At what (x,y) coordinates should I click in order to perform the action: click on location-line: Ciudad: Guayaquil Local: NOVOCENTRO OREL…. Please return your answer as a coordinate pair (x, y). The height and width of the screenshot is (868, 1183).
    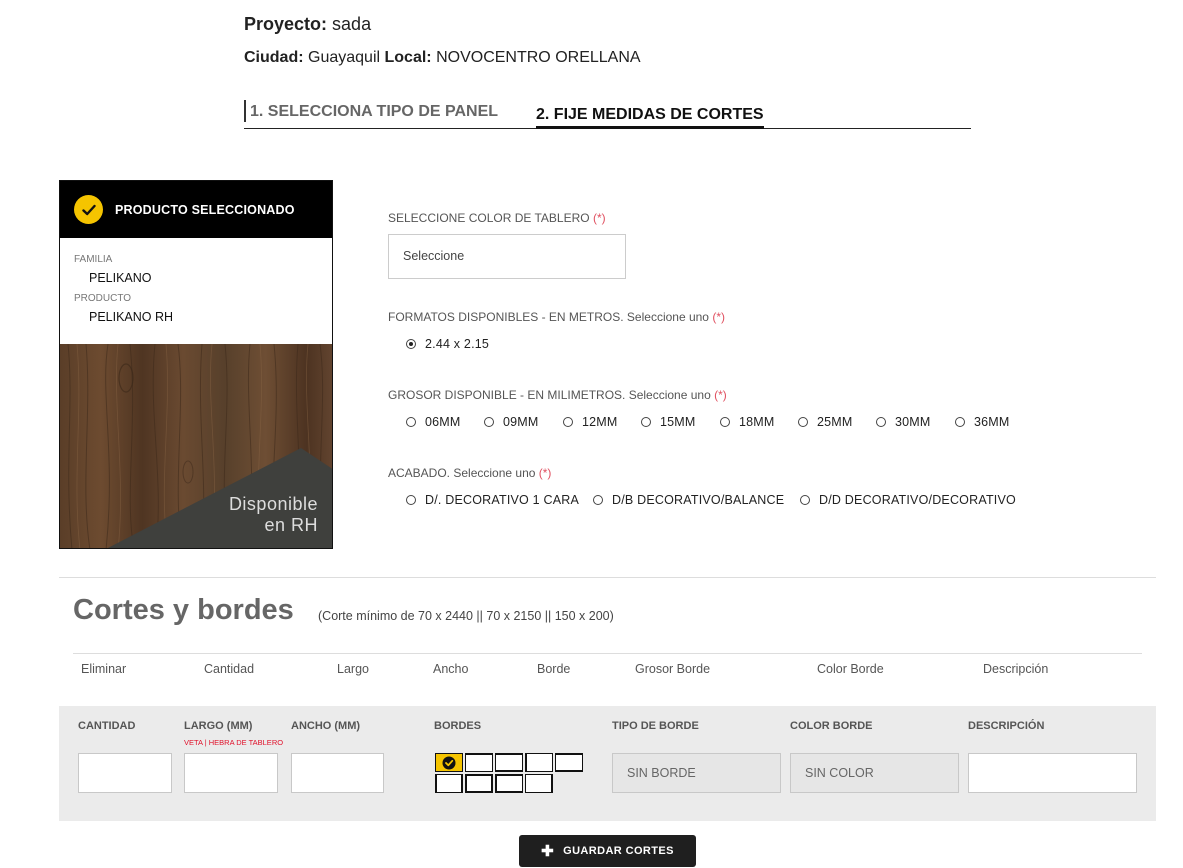
    Looking at the image, I should click on (442, 58).